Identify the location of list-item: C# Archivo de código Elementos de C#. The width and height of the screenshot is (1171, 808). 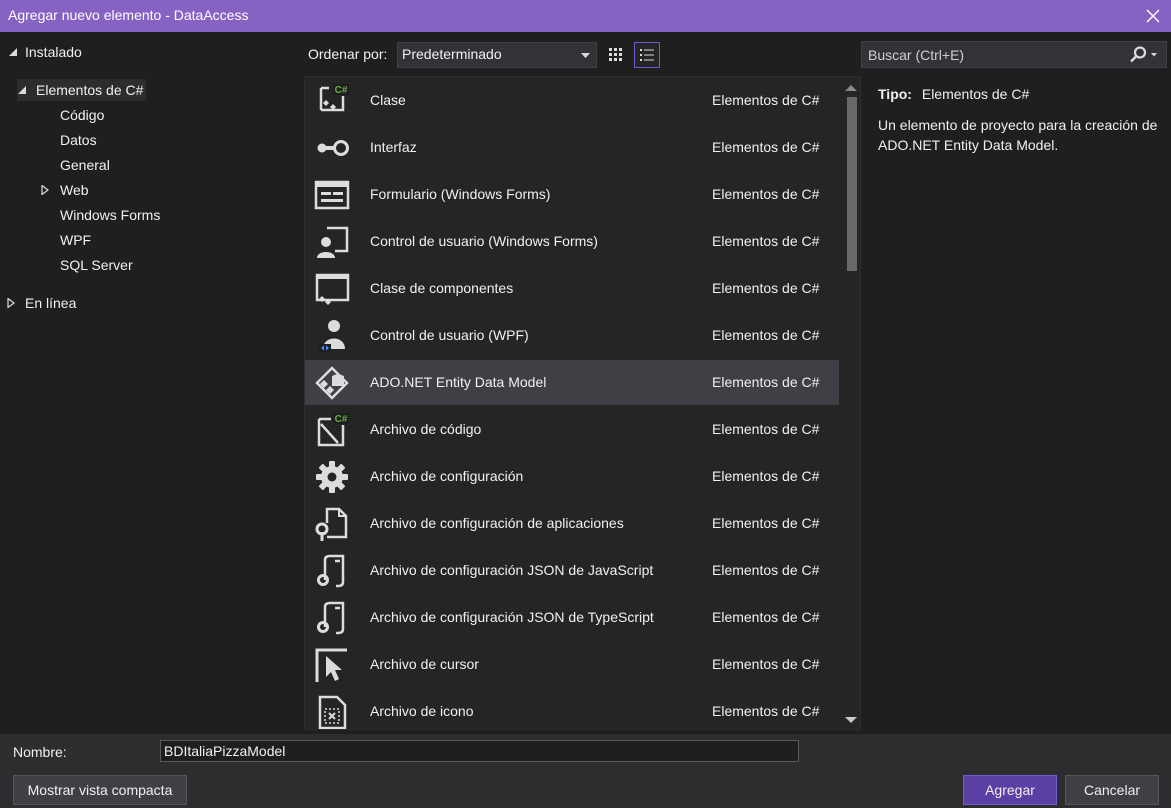
(572, 429).